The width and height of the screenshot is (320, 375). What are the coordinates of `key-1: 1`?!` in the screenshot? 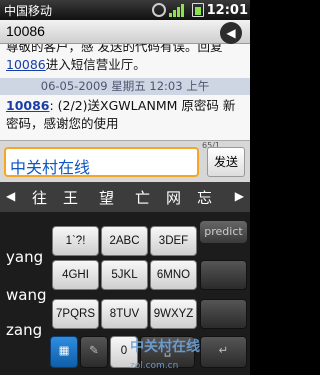 It's located at (75, 241).